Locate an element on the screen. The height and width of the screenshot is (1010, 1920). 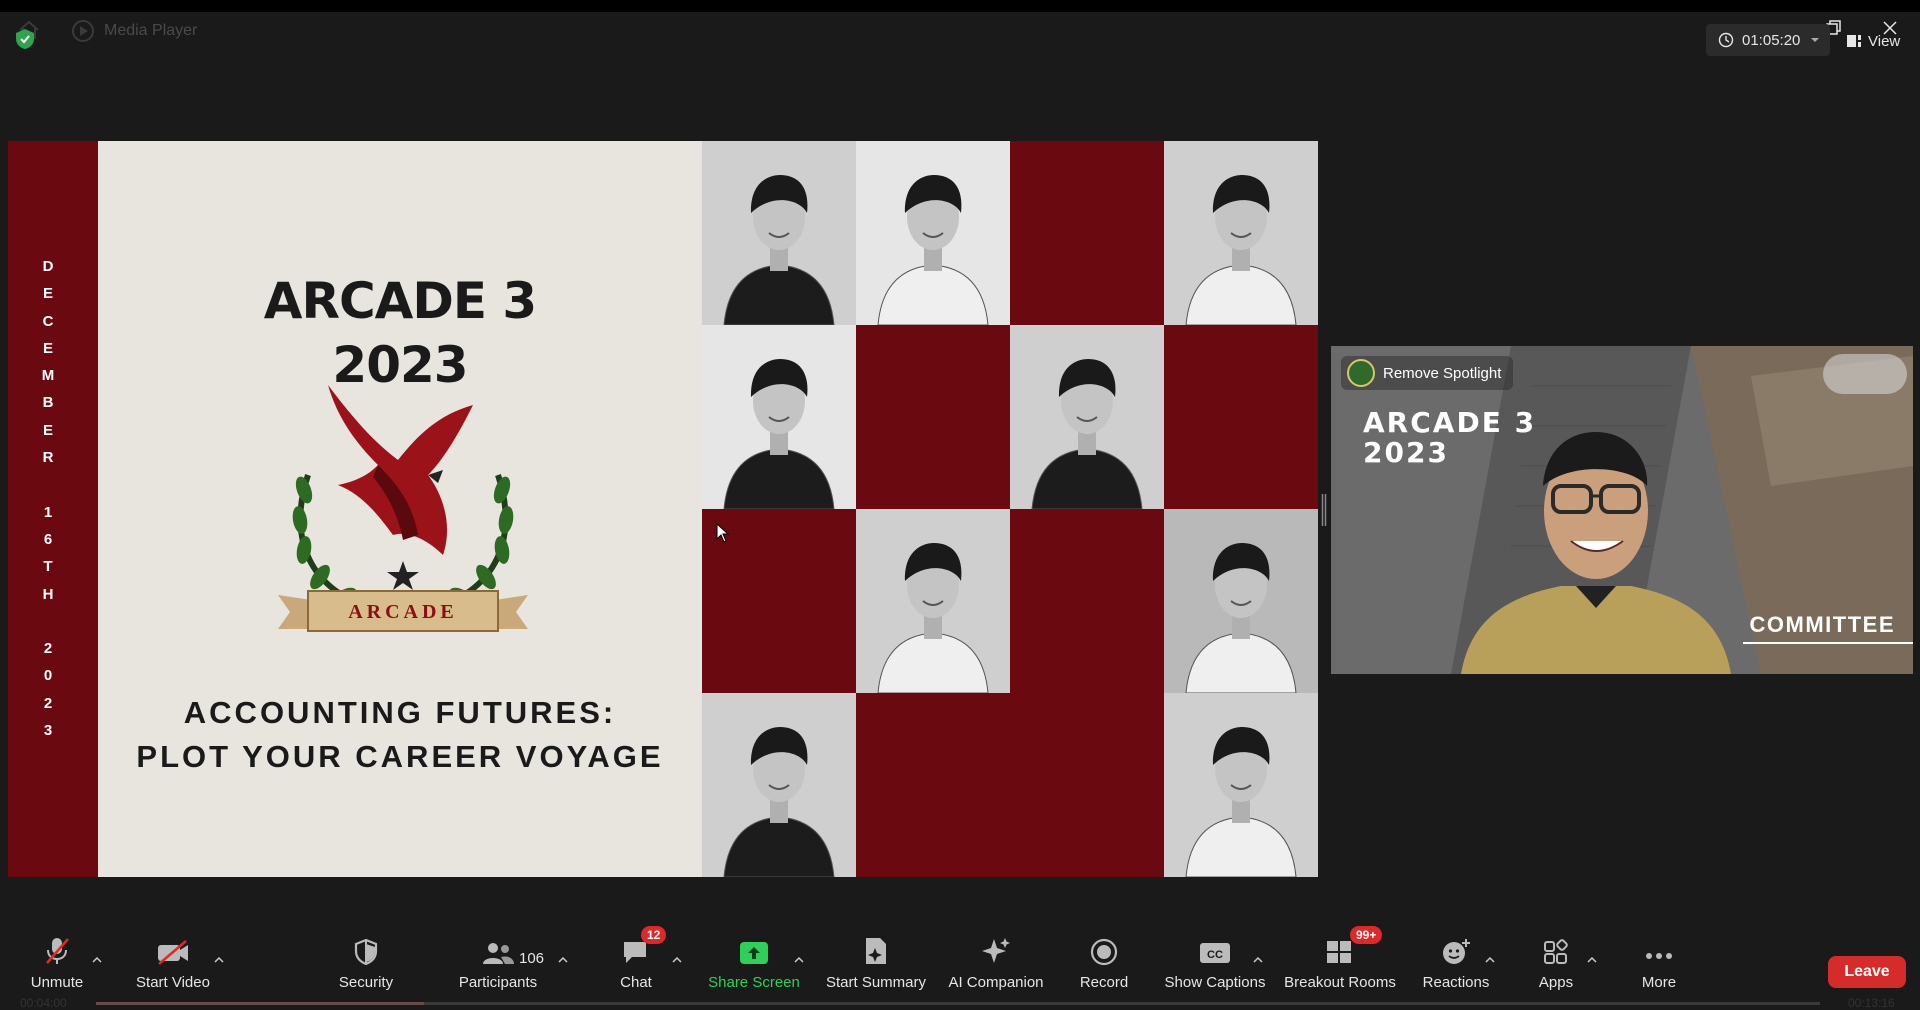
svg-text: CC is located at coordinates (1215, 955).